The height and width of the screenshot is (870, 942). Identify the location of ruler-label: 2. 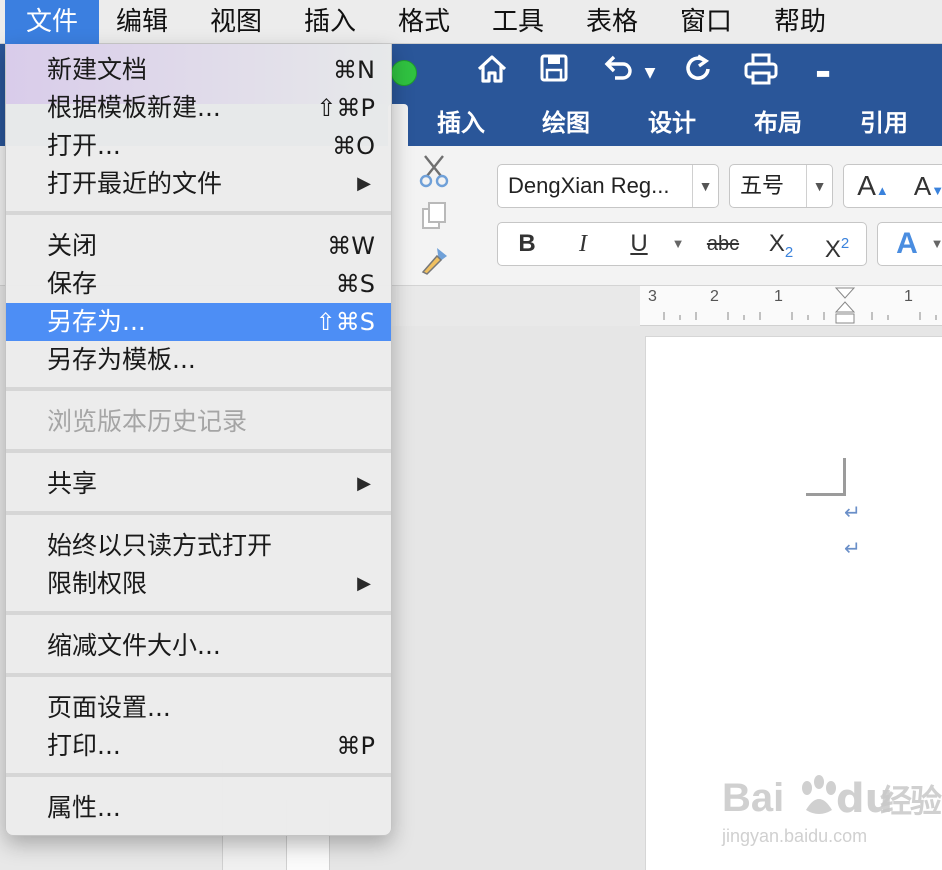
(714, 296).